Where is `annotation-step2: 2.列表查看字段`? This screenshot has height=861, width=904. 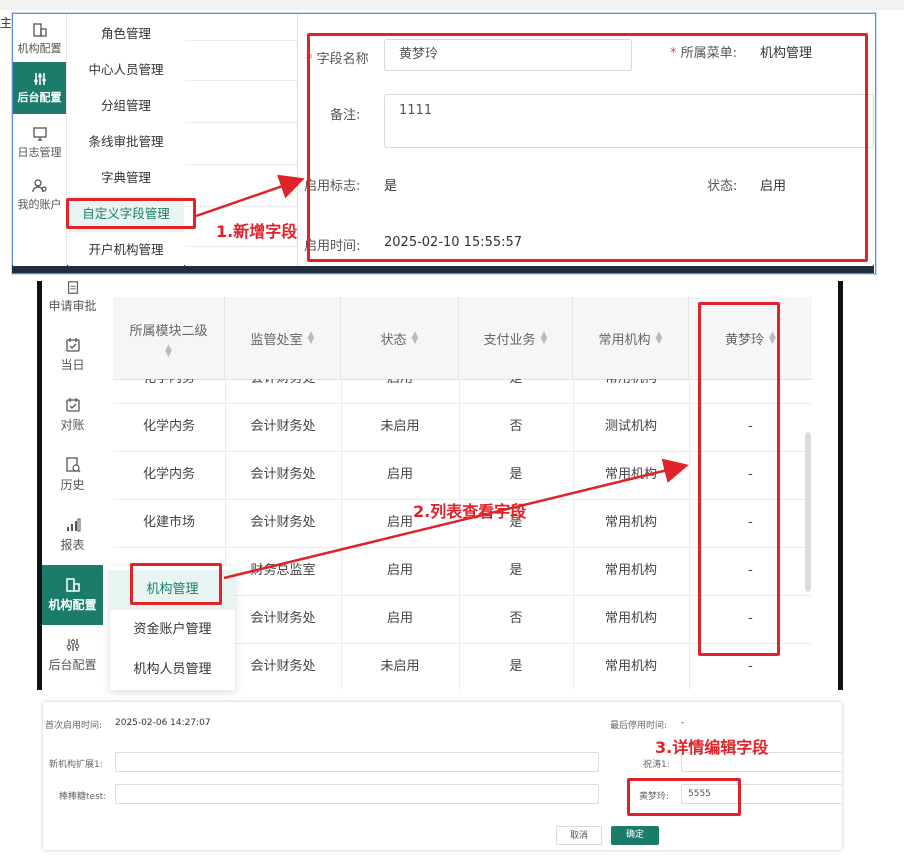
annotation-step2: 2.列表查看字段 is located at coordinates (470, 511).